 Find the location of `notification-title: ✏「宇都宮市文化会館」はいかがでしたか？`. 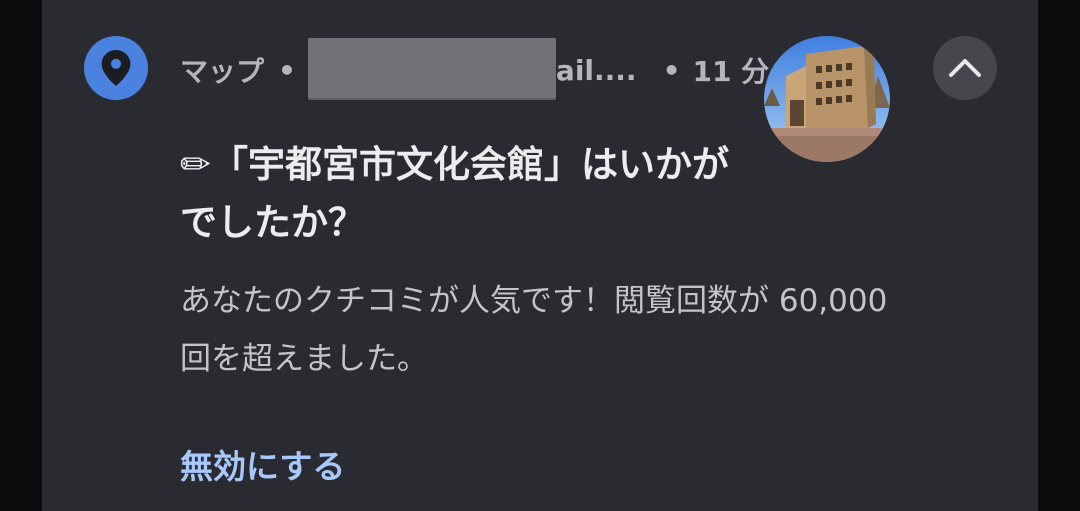

notification-title: ✏「宇都宮市文化会館」はいかがでしたか？ is located at coordinates (455, 193).